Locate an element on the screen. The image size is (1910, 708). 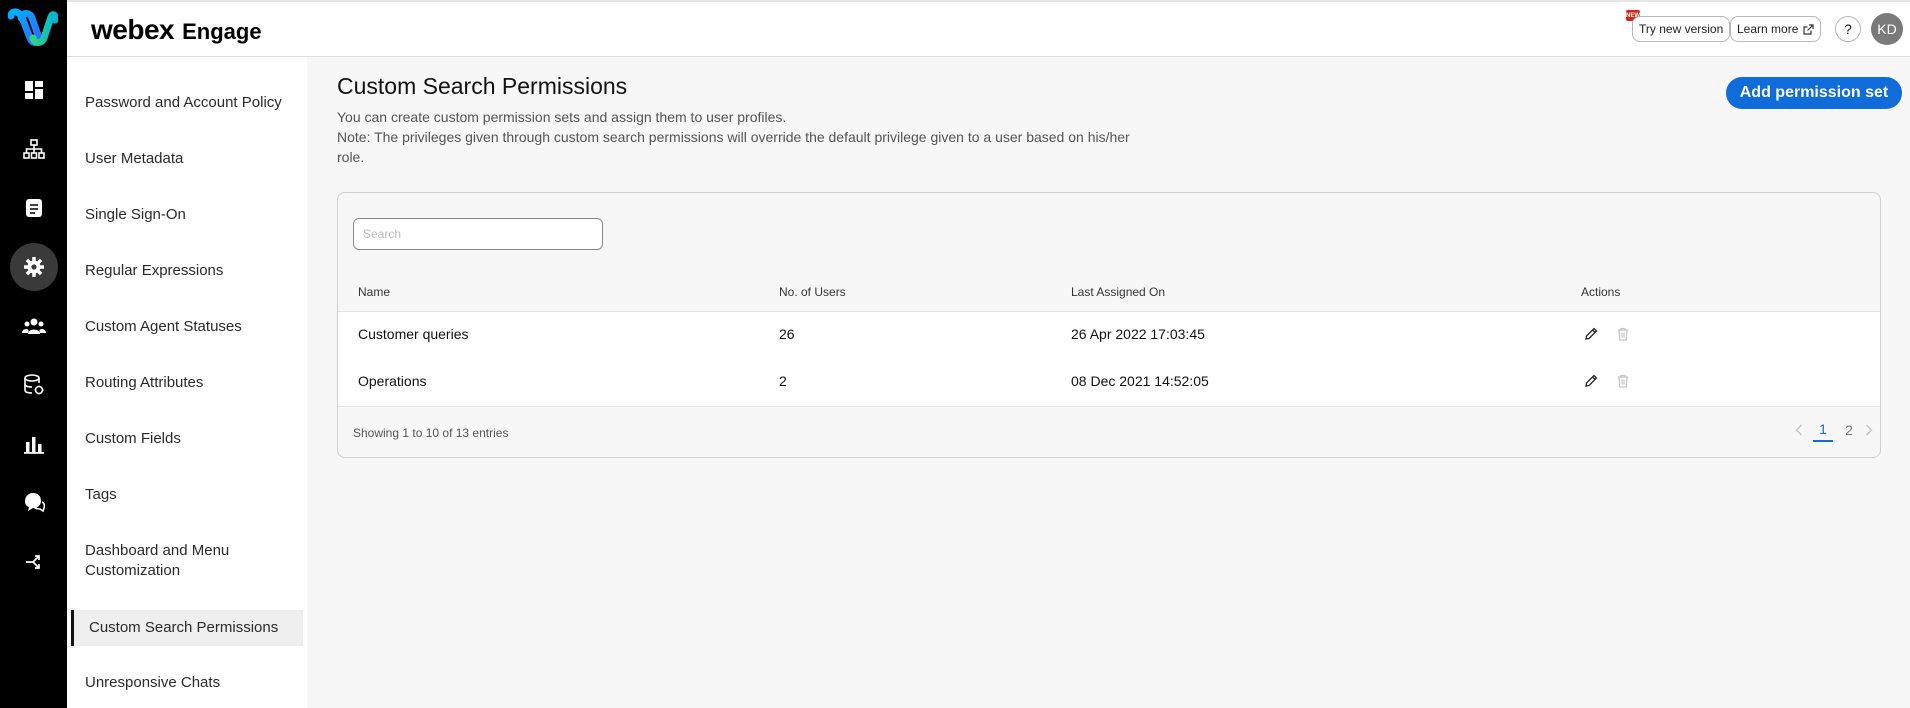
brand-product: Engage is located at coordinates (222, 31).